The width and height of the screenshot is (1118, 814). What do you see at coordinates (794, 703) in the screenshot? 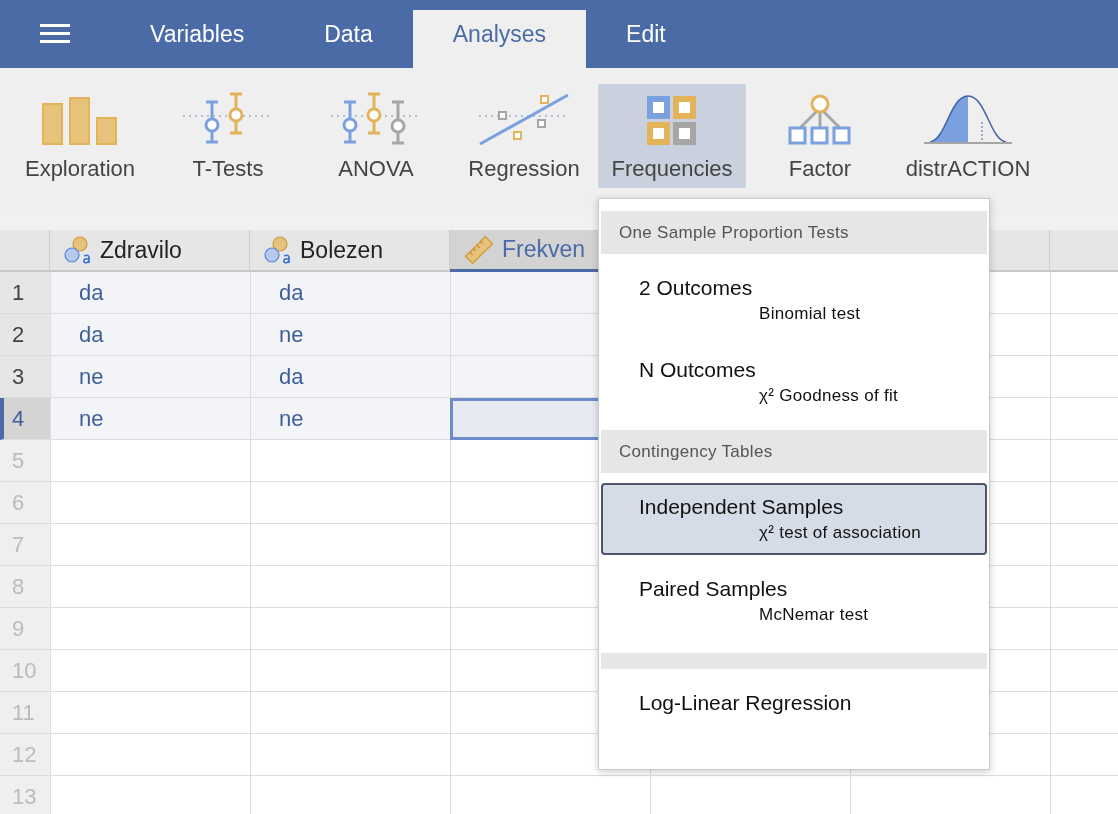
I see `menu-item: Log-Linear Regression` at bounding box center [794, 703].